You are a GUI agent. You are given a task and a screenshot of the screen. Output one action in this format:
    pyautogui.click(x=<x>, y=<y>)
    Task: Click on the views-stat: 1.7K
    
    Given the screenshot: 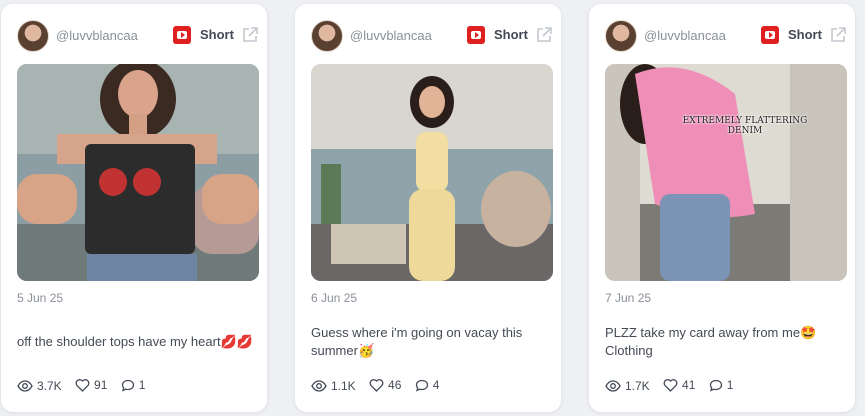 What is the action you would take?
    pyautogui.click(x=627, y=386)
    